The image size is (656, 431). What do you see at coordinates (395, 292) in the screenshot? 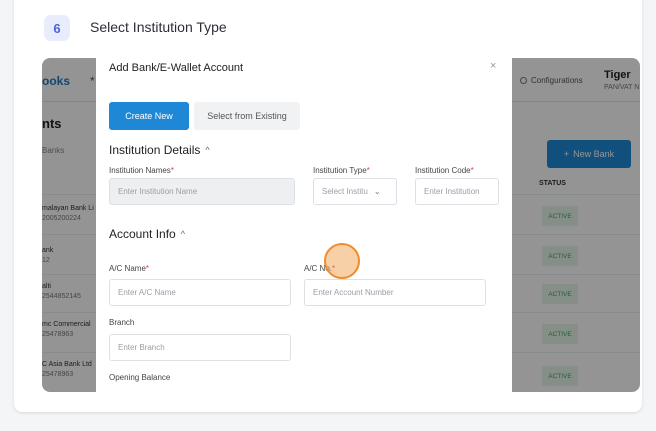
I see `ac-number-input: Enter Account Number` at bounding box center [395, 292].